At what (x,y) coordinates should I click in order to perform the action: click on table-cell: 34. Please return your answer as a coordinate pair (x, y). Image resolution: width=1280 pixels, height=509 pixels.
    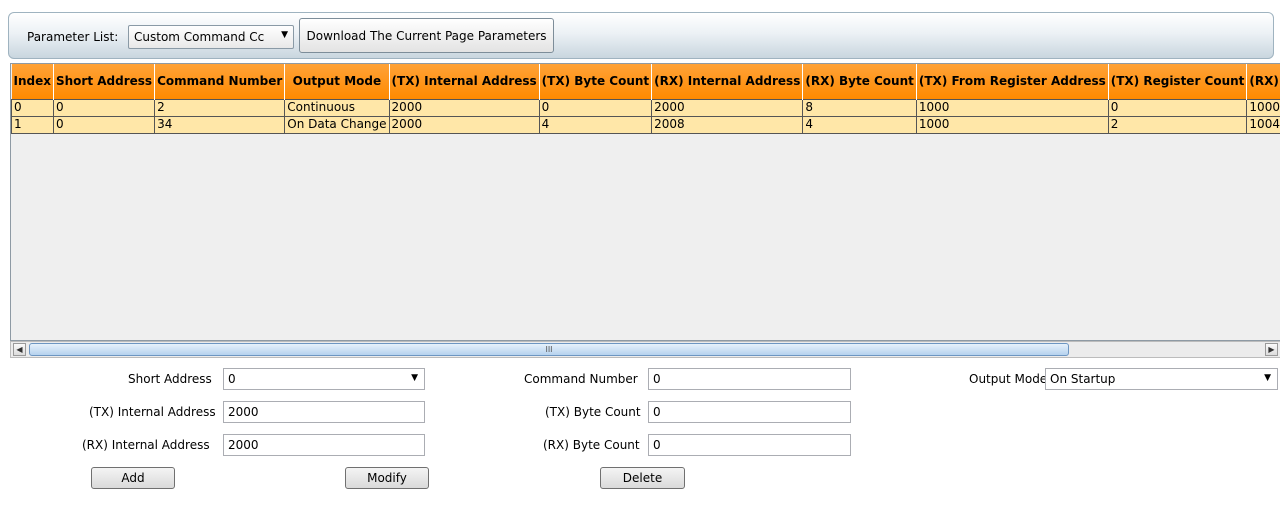
    Looking at the image, I should click on (220, 124).